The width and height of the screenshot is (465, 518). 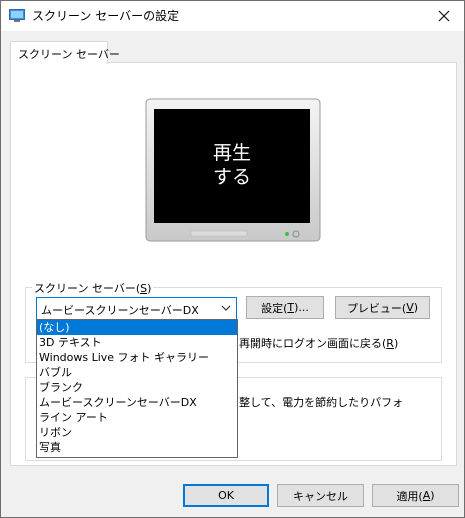 I want to click on dropdown-option-none: (なし), so click(x=137, y=327).